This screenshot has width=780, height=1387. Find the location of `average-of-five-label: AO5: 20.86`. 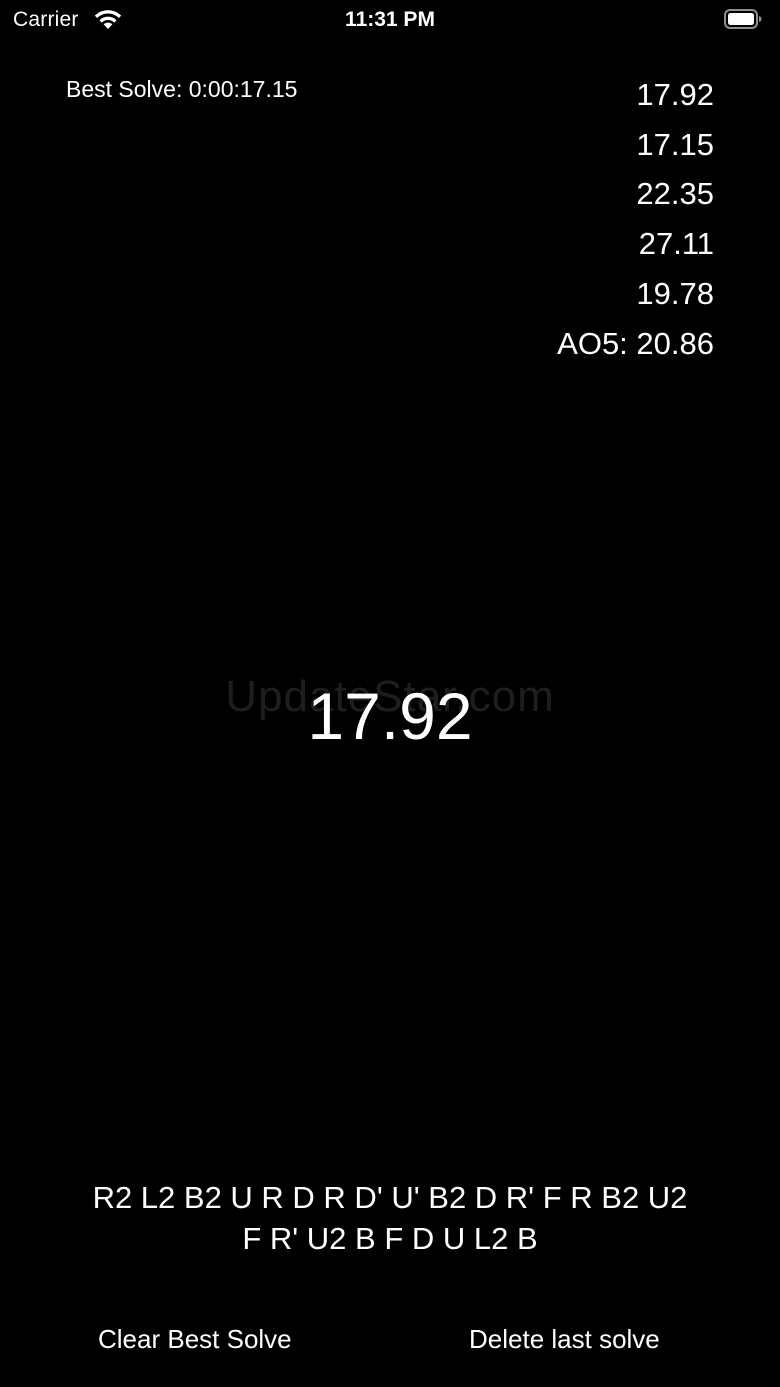

average-of-five-label: AO5: 20.86 is located at coordinates (635, 343).